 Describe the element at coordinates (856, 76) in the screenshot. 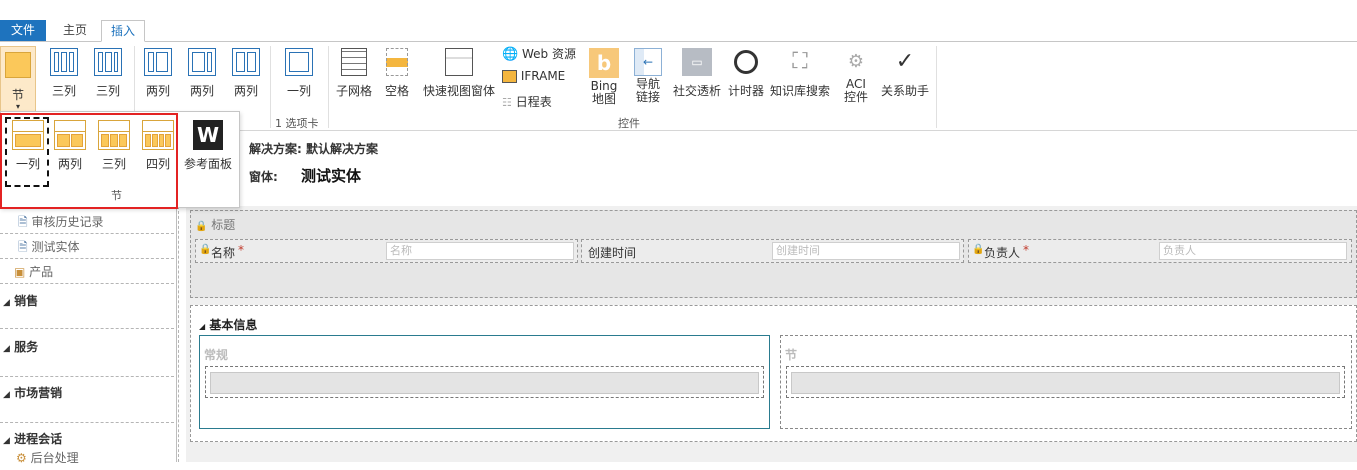

I see `aci-control-button: ⚙ ACI 控件` at that location.